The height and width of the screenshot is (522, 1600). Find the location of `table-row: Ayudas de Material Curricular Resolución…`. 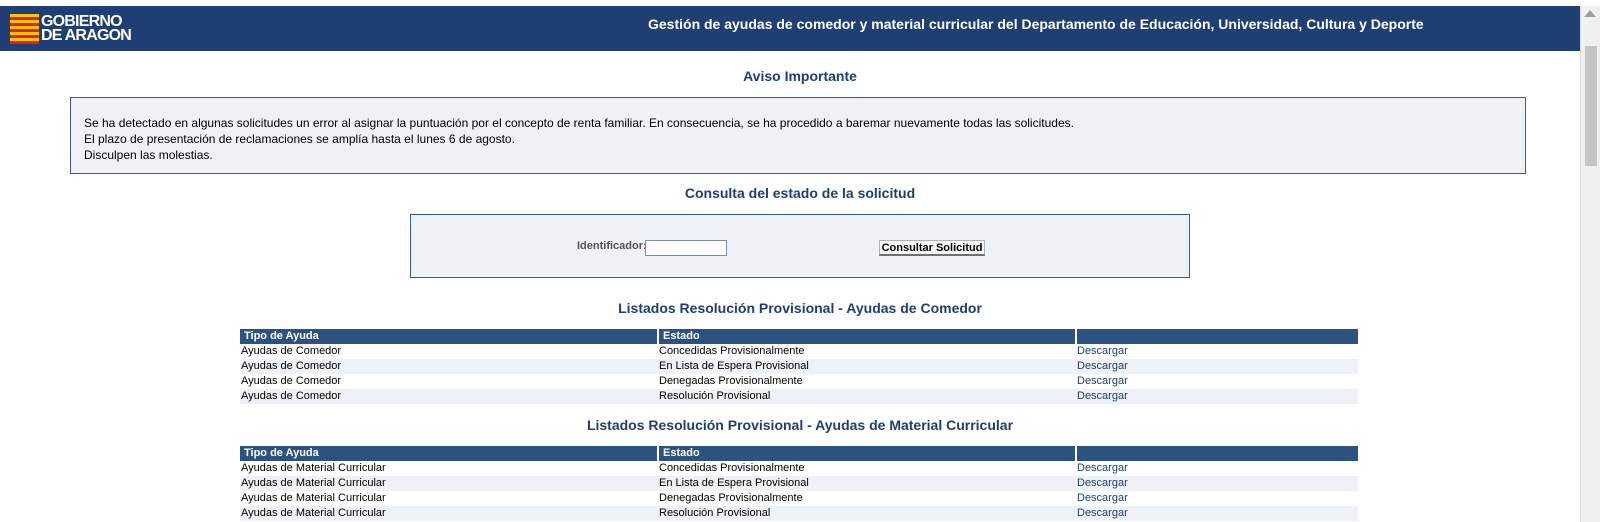

table-row: Ayudas de Material Curricular Resolución… is located at coordinates (799, 513).